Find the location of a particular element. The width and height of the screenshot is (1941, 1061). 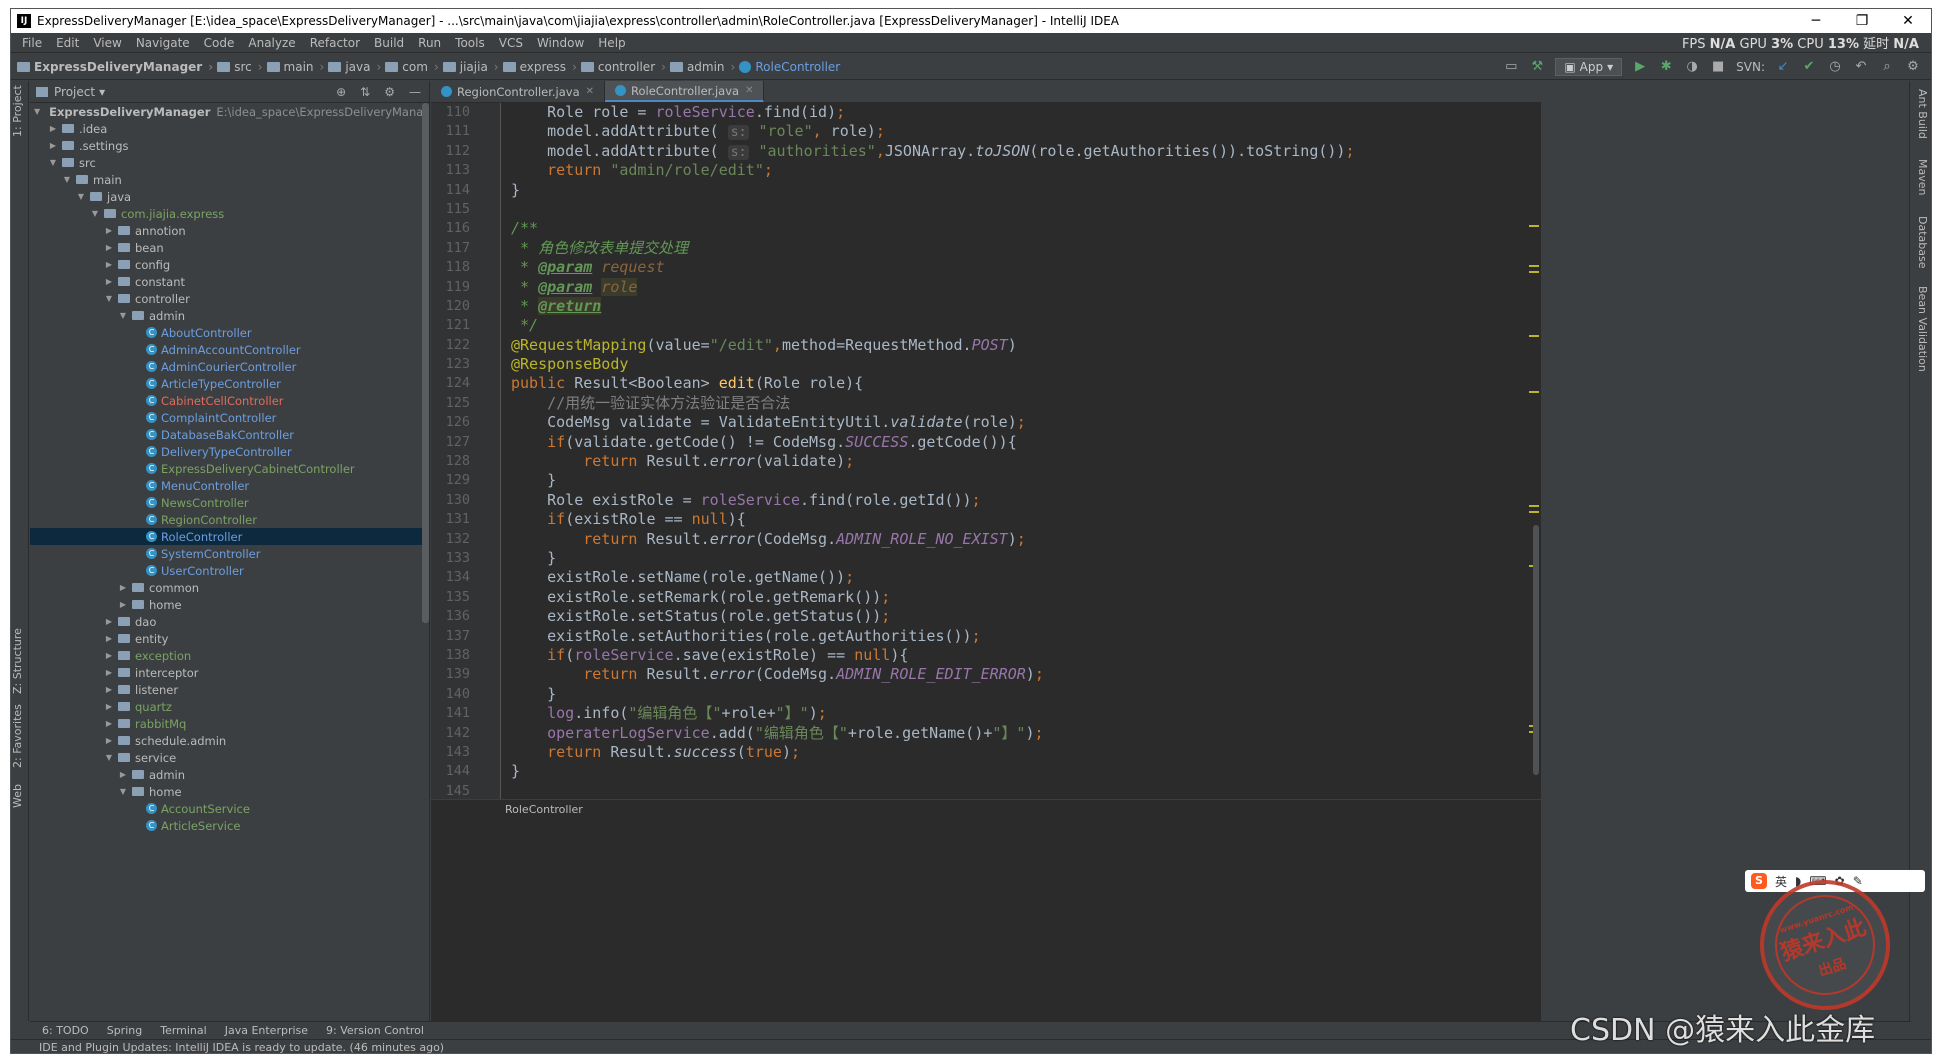

tree-folder-item: ▶ .idea is located at coordinates (226, 128).